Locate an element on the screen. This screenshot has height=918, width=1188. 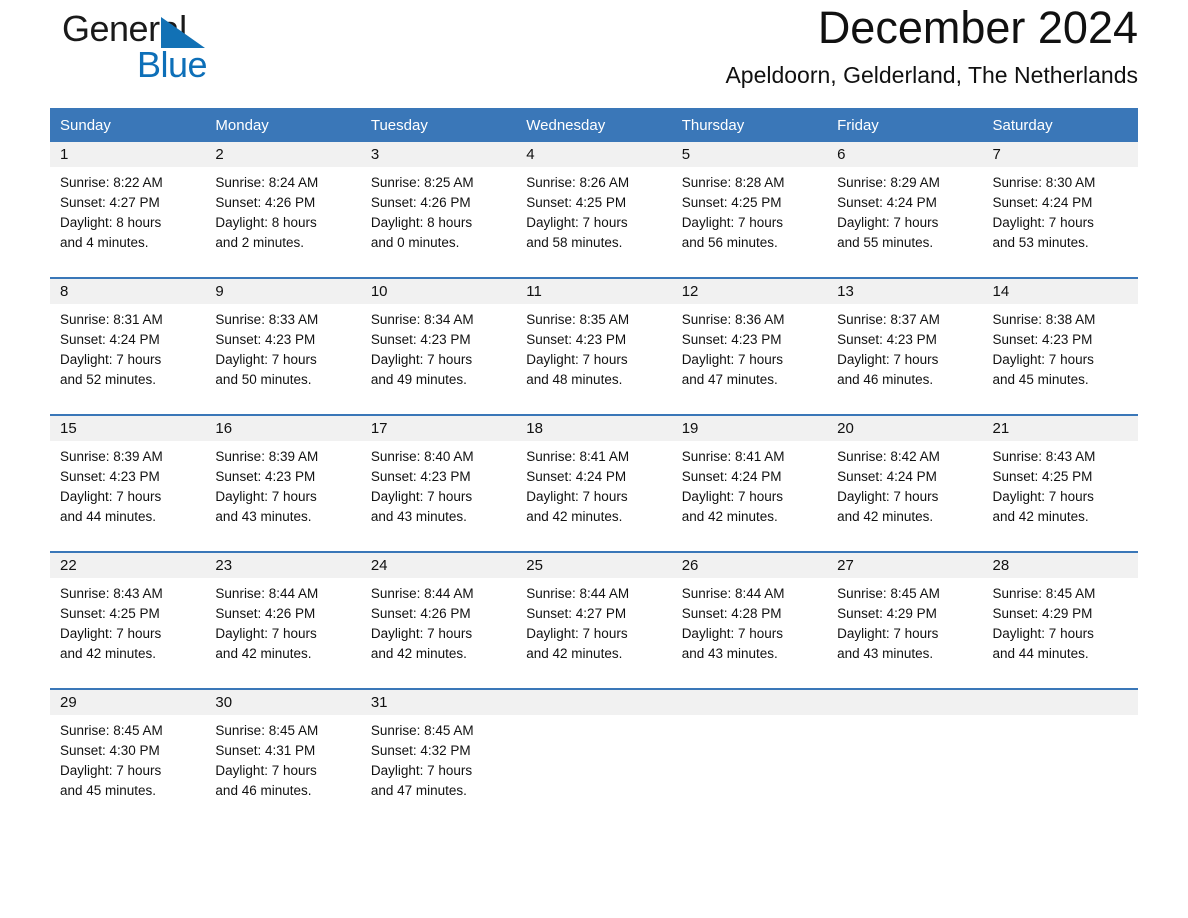
weekday-header-thursday: Thursday is located at coordinates (749, 125).